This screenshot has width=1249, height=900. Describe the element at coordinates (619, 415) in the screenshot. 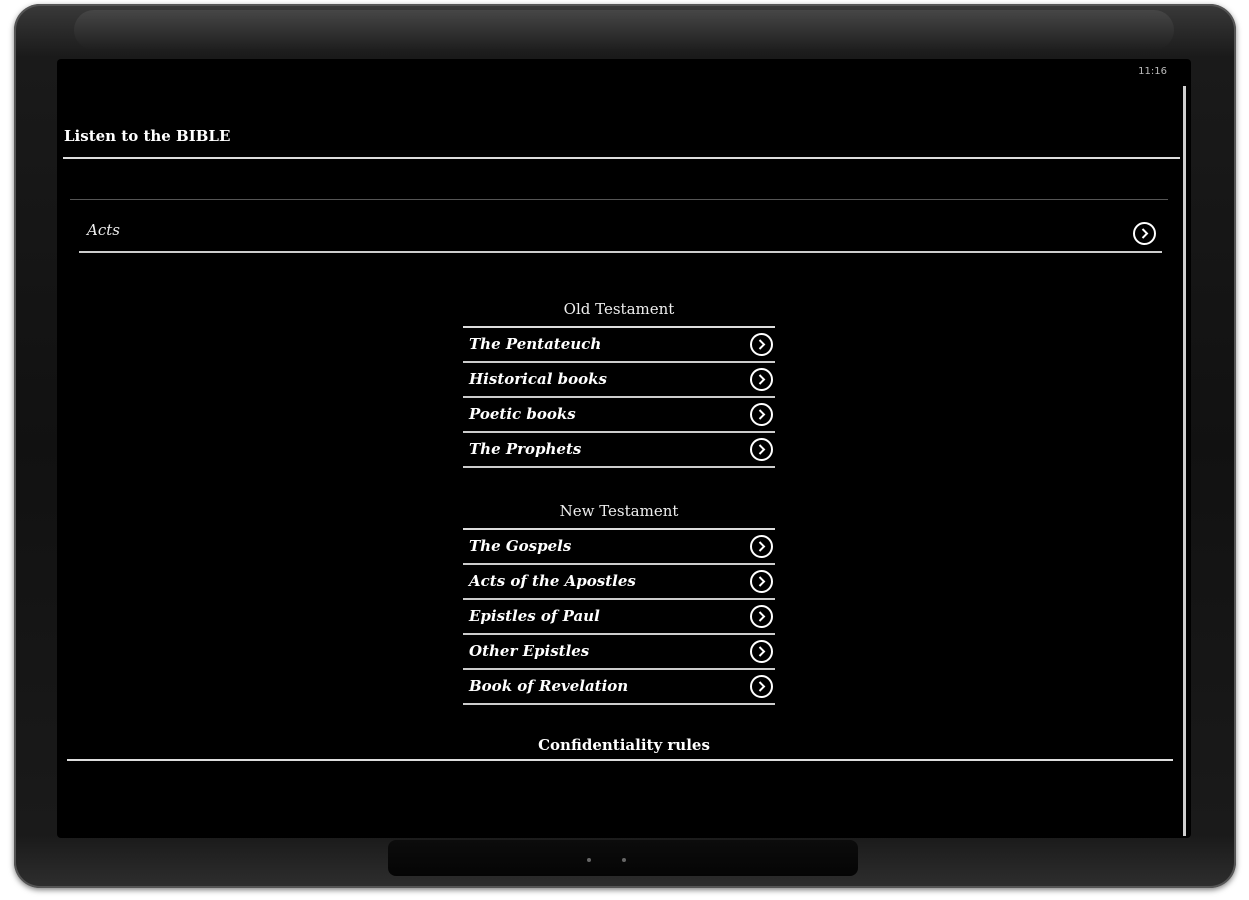

I see `list-item-poetic-books: Poetic books` at that location.